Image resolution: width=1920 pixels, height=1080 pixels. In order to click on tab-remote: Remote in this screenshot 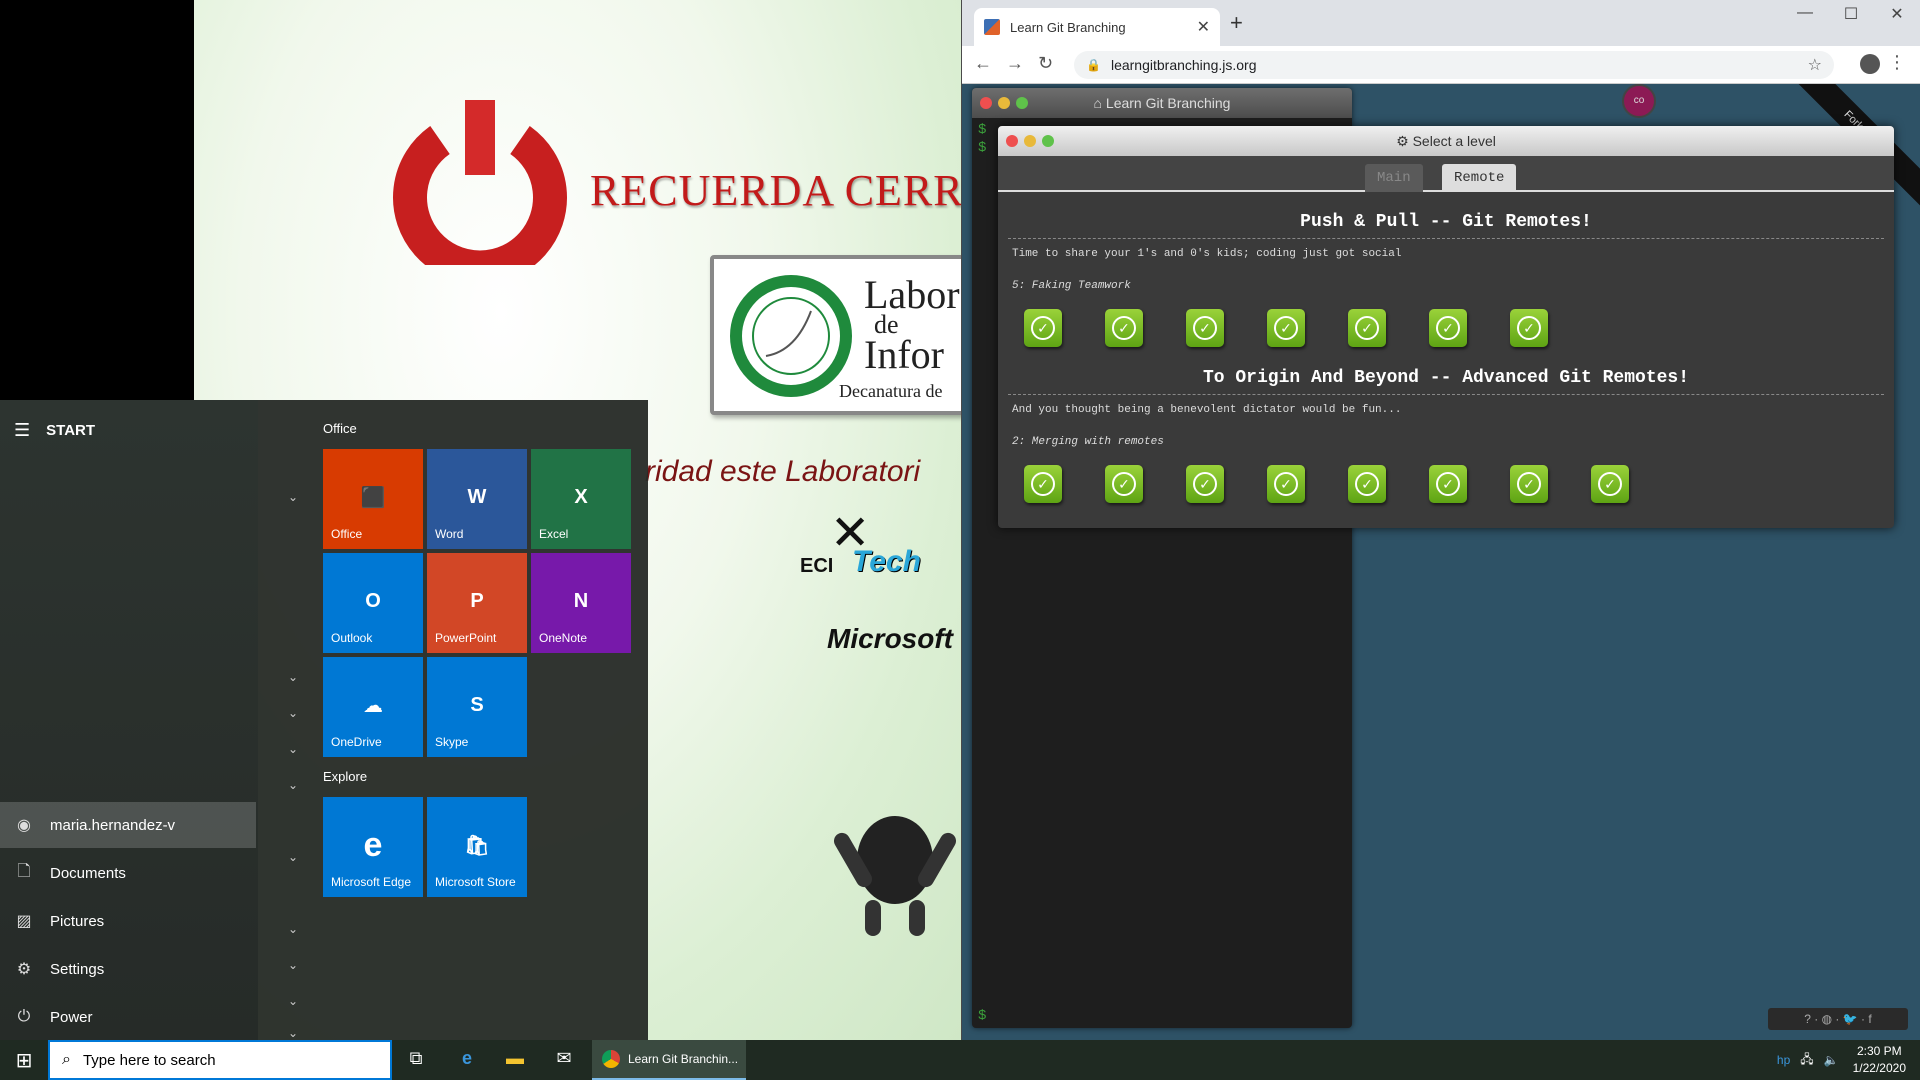, I will do `click(1479, 178)`.